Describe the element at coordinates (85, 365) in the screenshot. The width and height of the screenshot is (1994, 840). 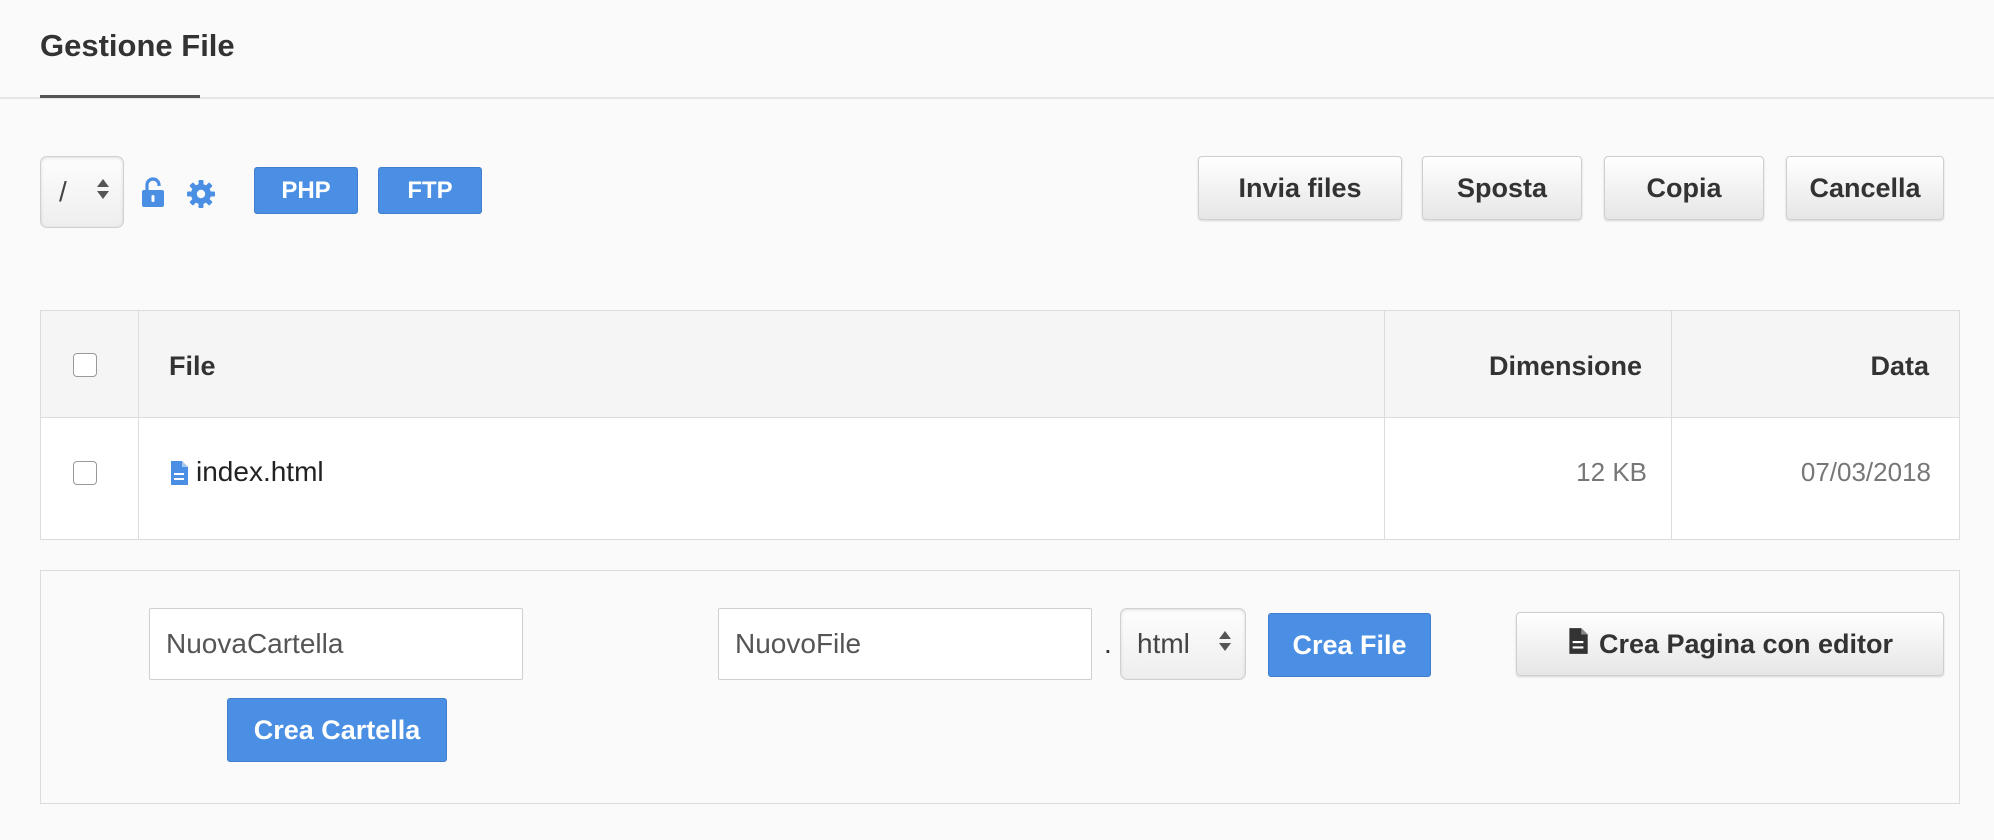
I see `select-all-checkbox` at that location.